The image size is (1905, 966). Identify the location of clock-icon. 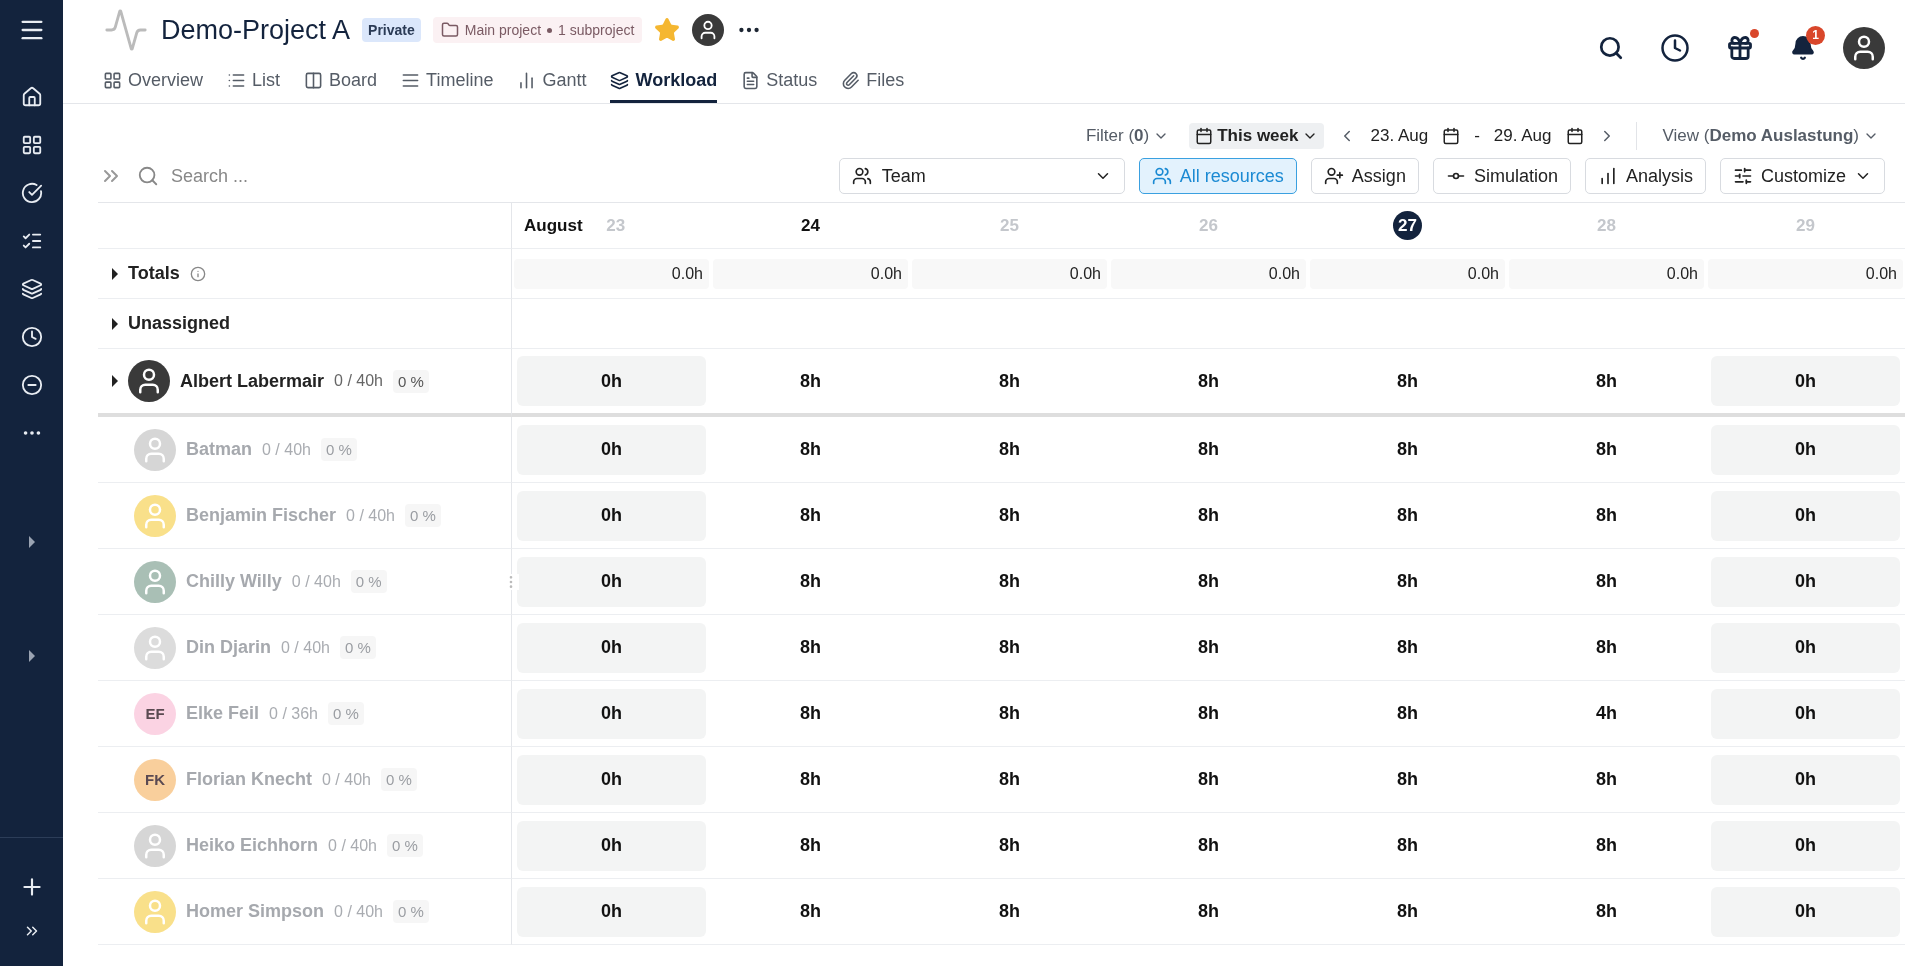
(31, 337).